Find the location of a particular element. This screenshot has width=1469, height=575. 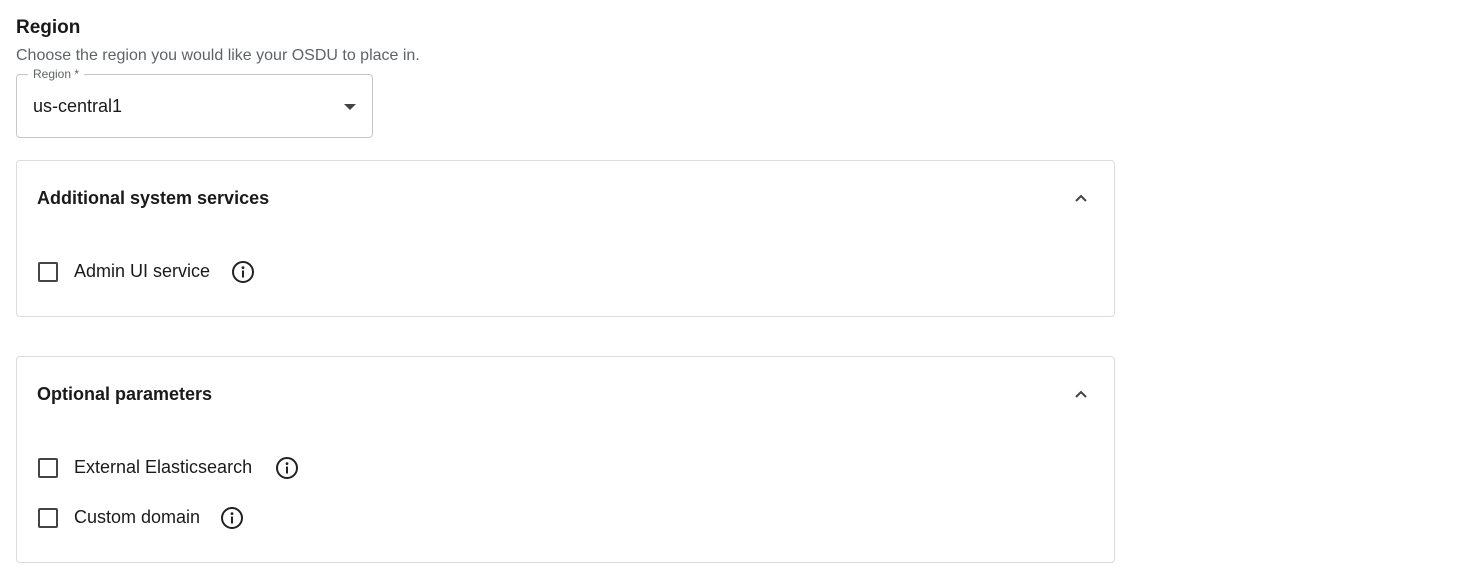

region-select: Region * us-central1 is located at coordinates (194, 102).